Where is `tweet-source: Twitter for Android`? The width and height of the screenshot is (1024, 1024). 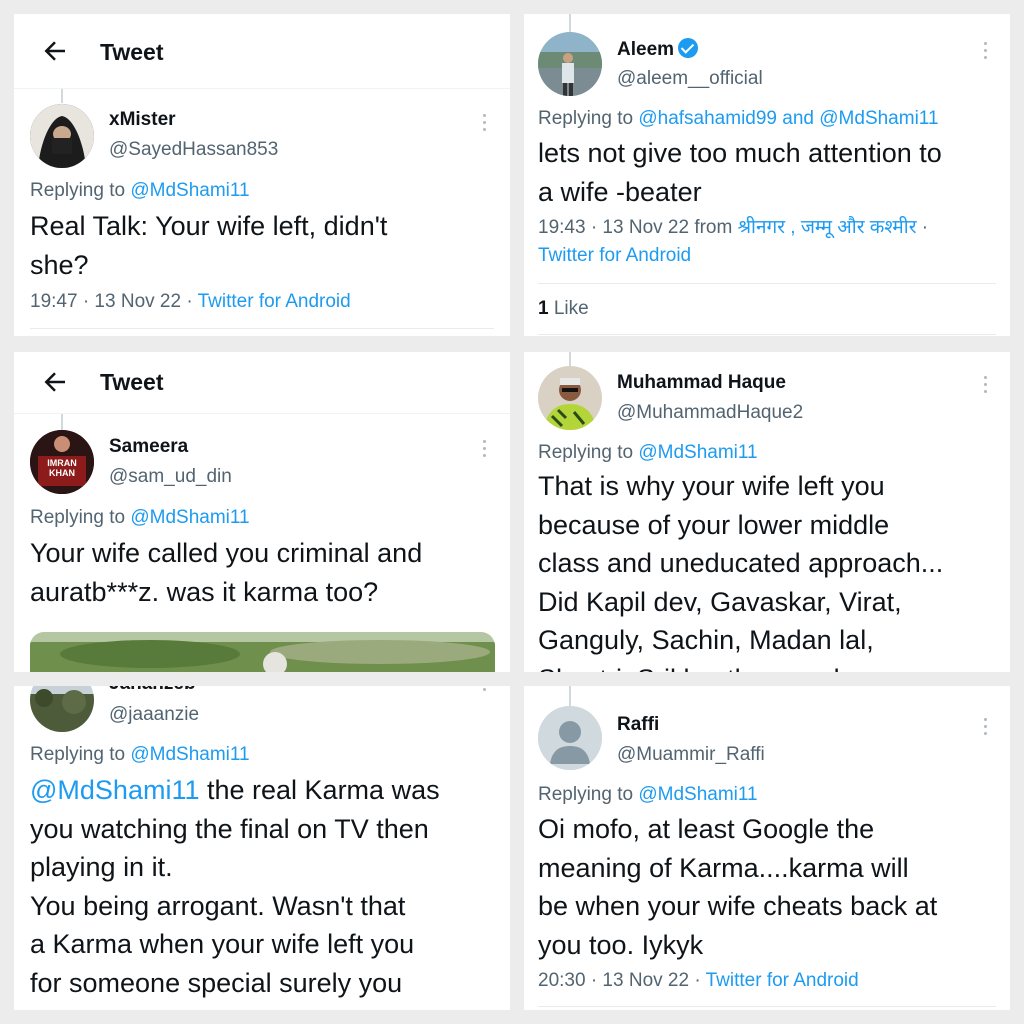
tweet-source: Twitter for Android is located at coordinates (614, 256).